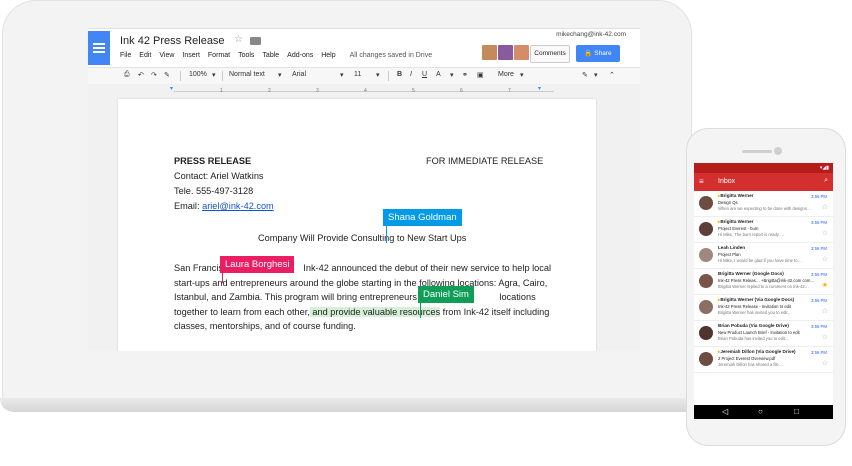 Image resolution: width=852 pixels, height=466 pixels. Describe the element at coordinates (191, 55) in the screenshot. I see `menu-insert: Insert` at that location.